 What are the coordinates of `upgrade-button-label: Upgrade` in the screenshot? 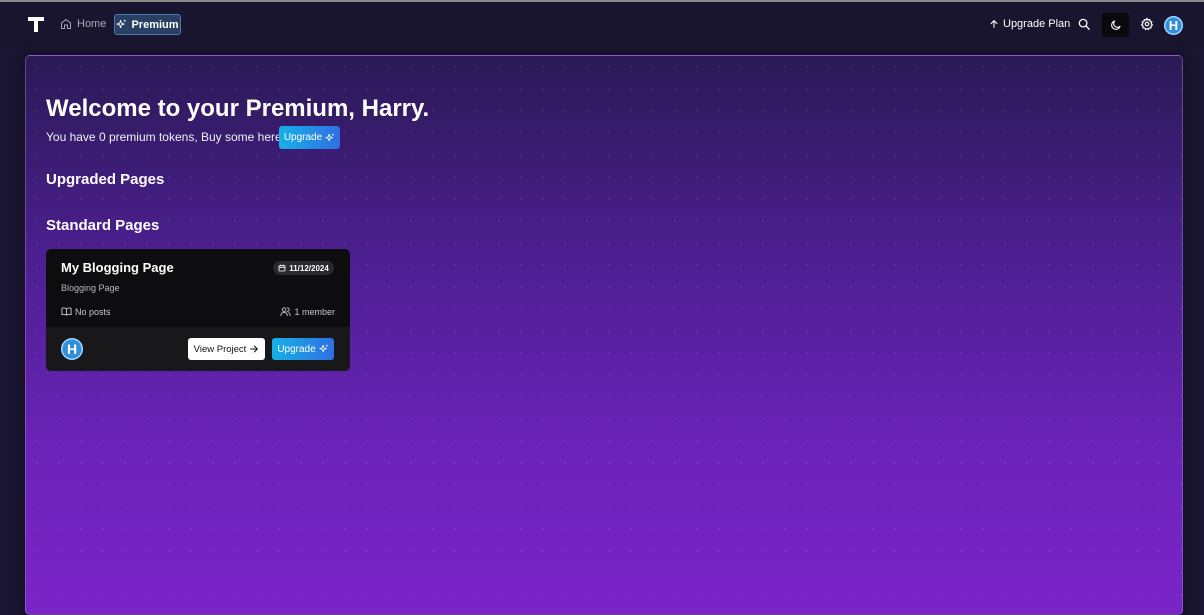 It's located at (303, 137).